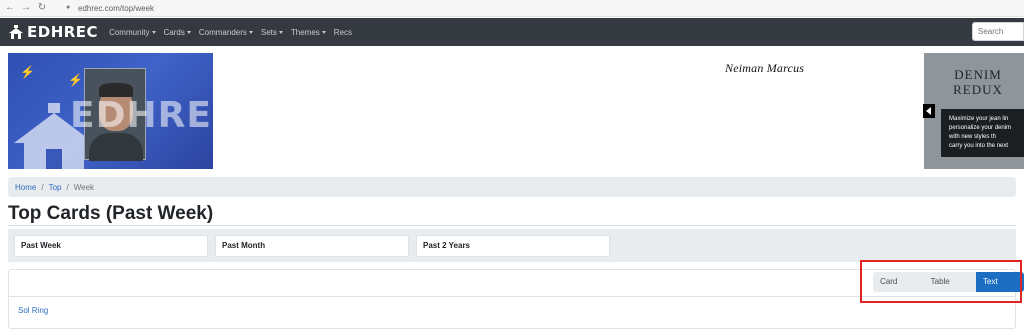  What do you see at coordinates (979, 146) in the screenshot?
I see `denim-ad-copy-line: carry you into the next` at bounding box center [979, 146].